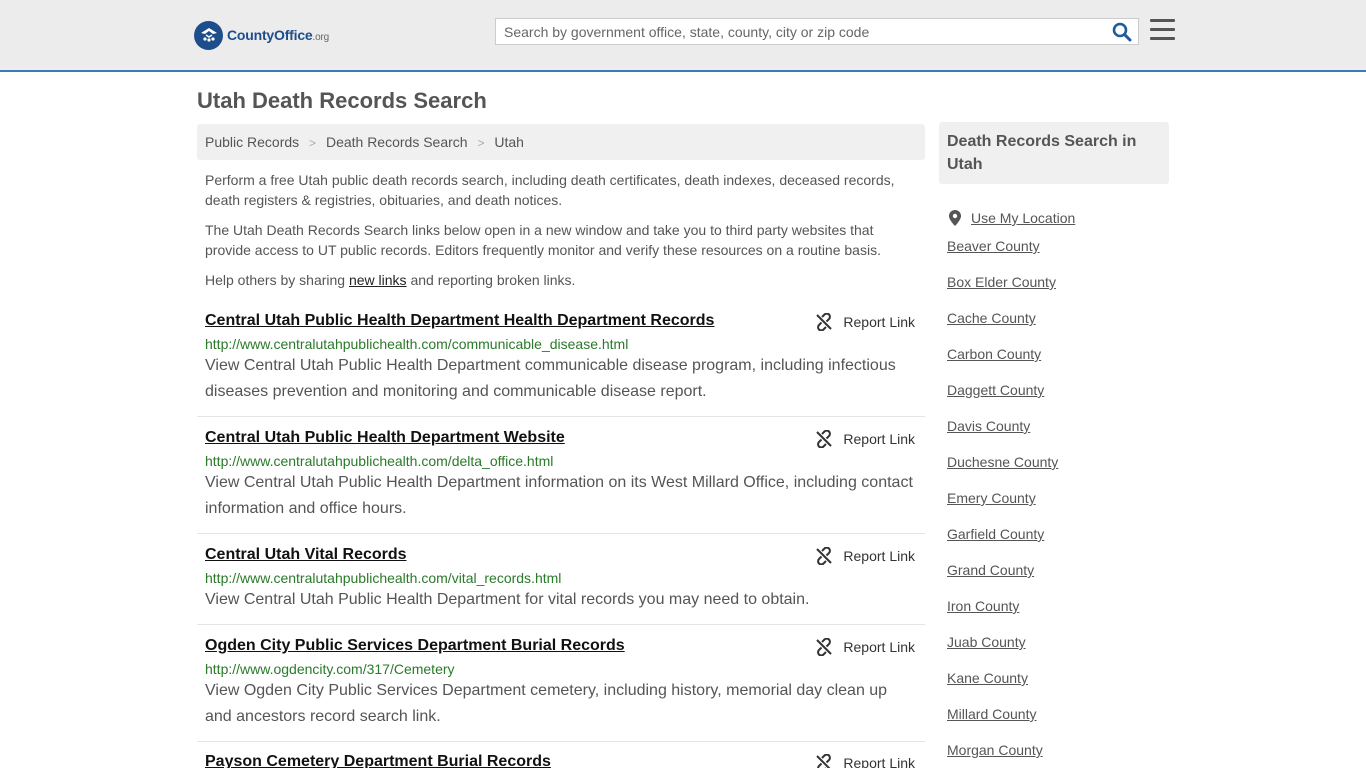  What do you see at coordinates (1058, 578) in the screenshot?
I see `sidebar-item-grand-county: Grand County` at bounding box center [1058, 578].